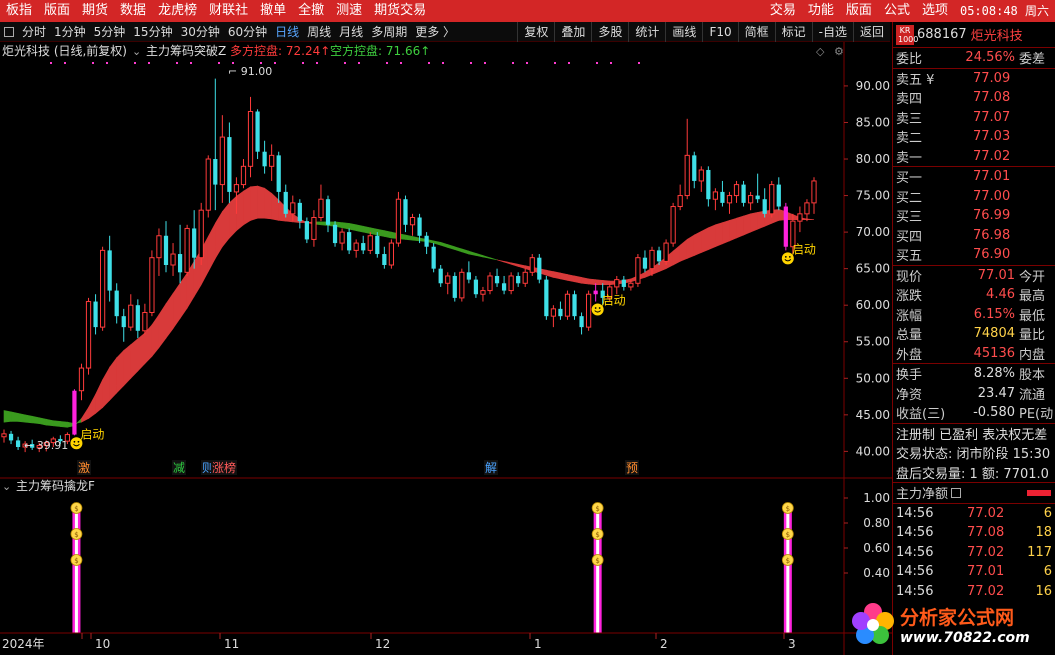 This screenshot has height=655, width=1055. What do you see at coordinates (70, 32) in the screenshot?
I see `period-tab-1: 1分钟` at bounding box center [70, 32].